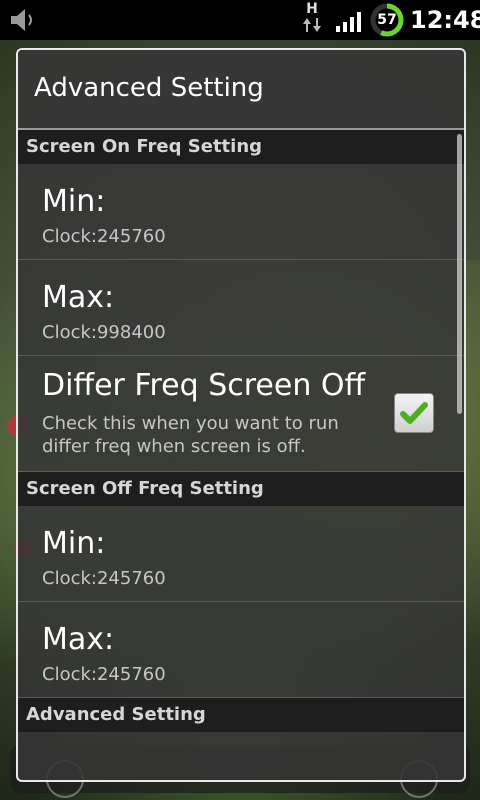 This screenshot has height=800, width=480. I want to click on differ-freq-checkbox, so click(414, 413).